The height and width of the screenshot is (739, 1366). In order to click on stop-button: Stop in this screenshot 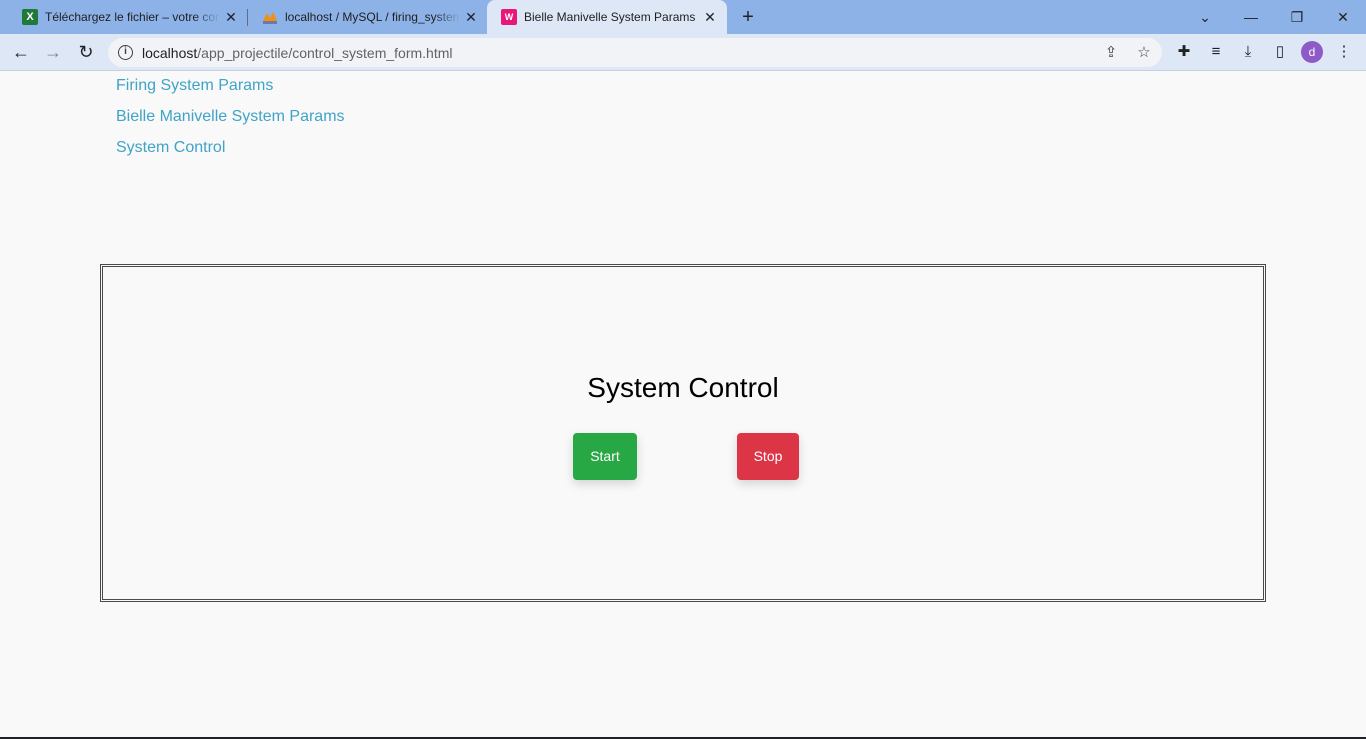, I will do `click(768, 456)`.